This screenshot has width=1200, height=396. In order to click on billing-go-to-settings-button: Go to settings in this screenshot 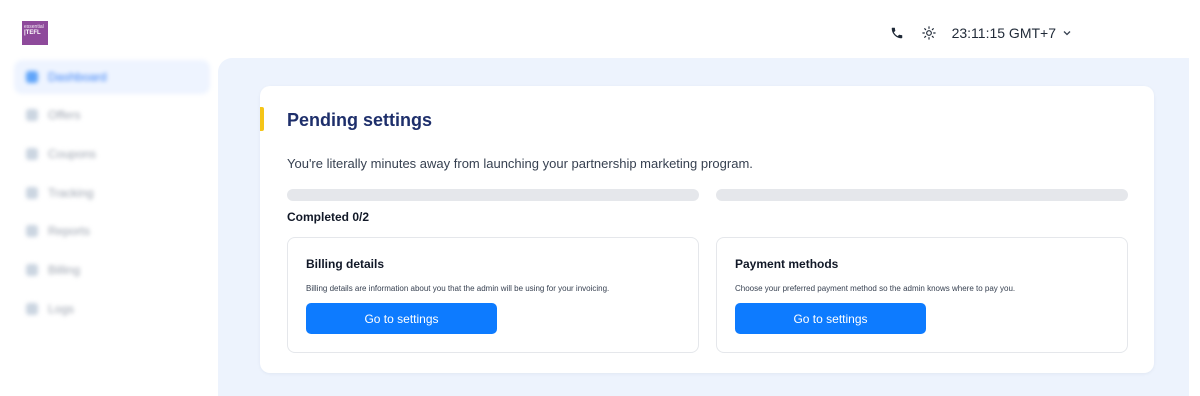, I will do `click(401, 318)`.